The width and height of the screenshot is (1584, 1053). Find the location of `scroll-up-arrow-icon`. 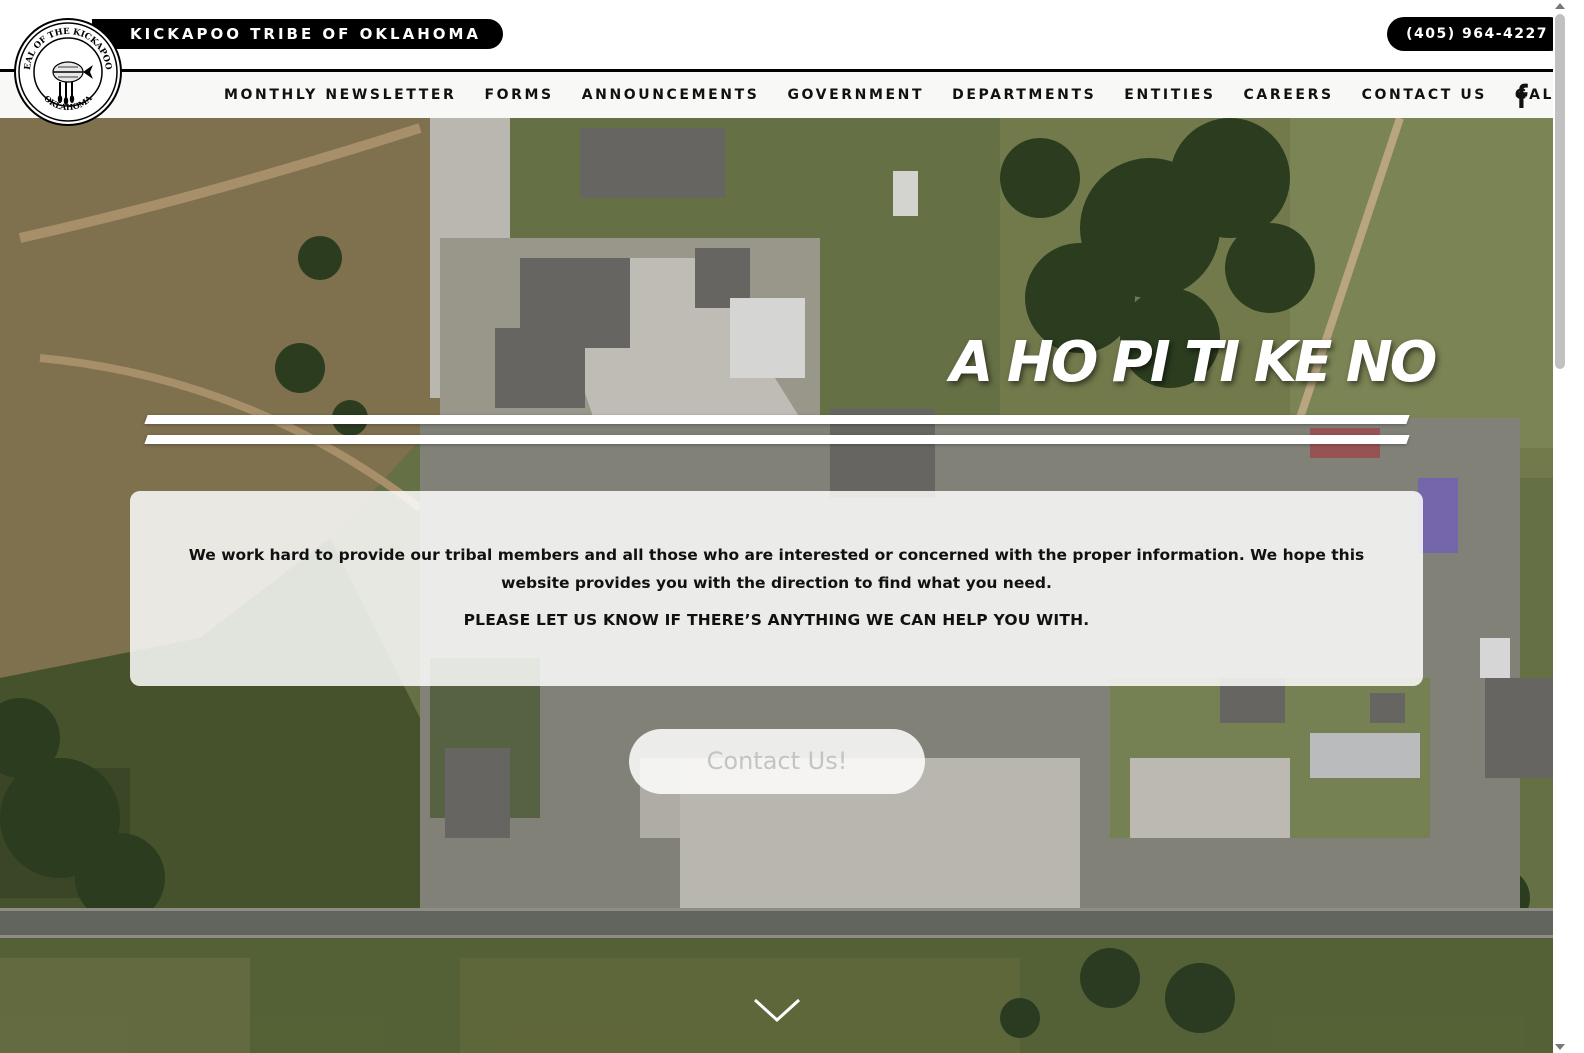

scroll-up-arrow-icon is located at coordinates (1560, 6).